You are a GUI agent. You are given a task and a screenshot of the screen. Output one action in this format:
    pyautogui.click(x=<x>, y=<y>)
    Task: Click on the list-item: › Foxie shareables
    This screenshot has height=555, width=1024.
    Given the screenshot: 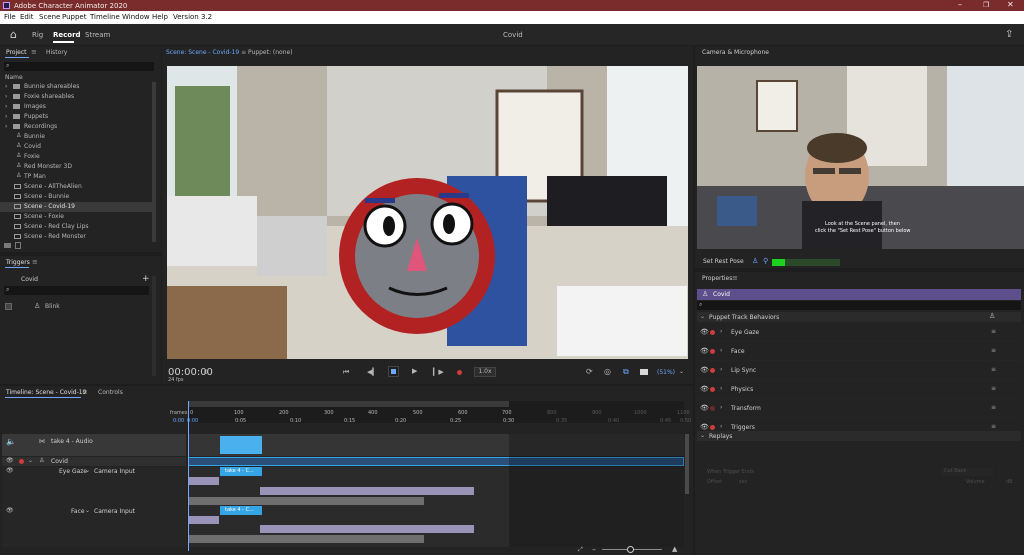 What is the action you would take?
    pyautogui.click(x=80, y=97)
    